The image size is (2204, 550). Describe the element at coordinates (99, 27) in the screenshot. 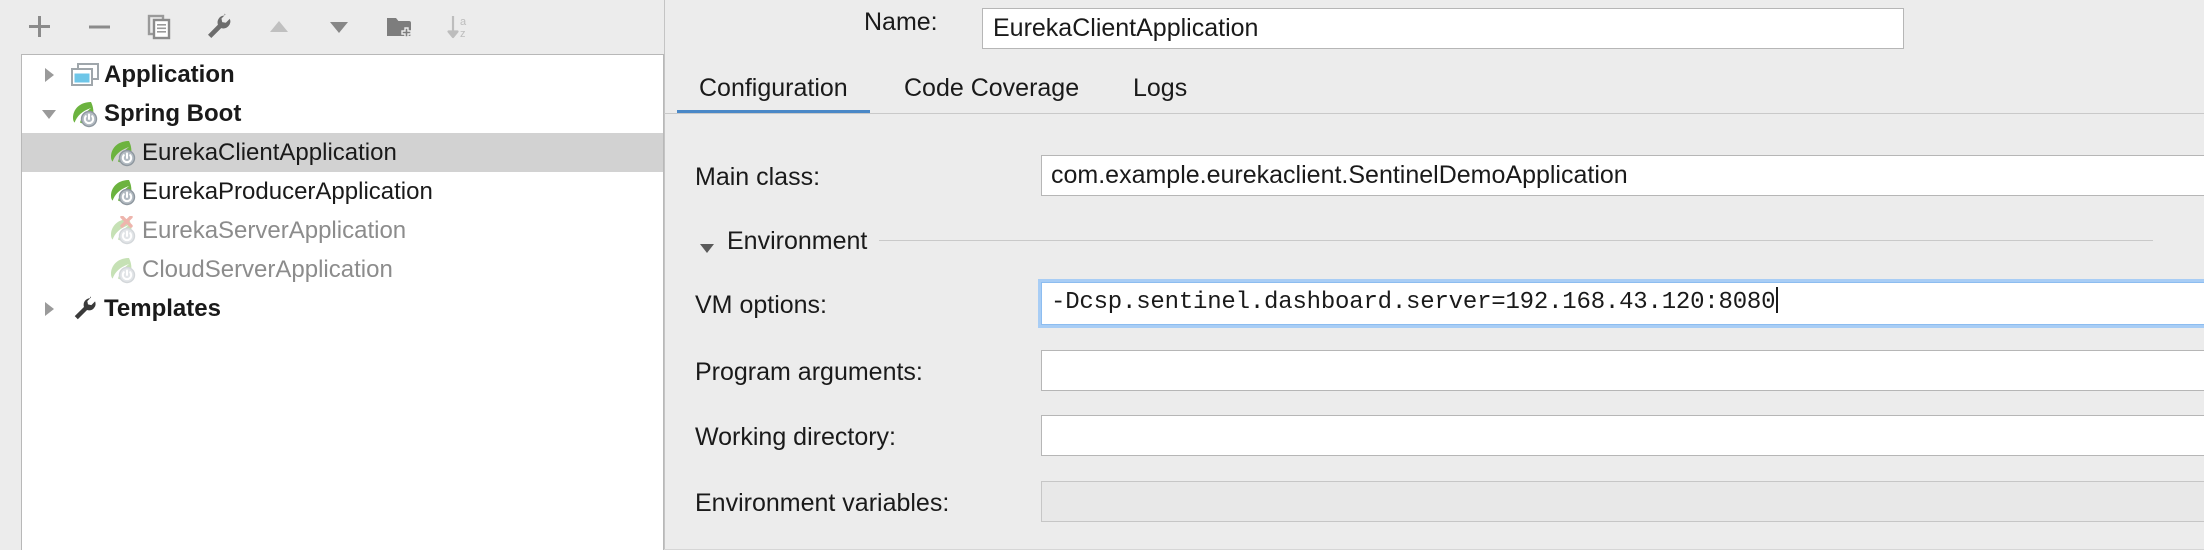

I see `remove-button` at that location.